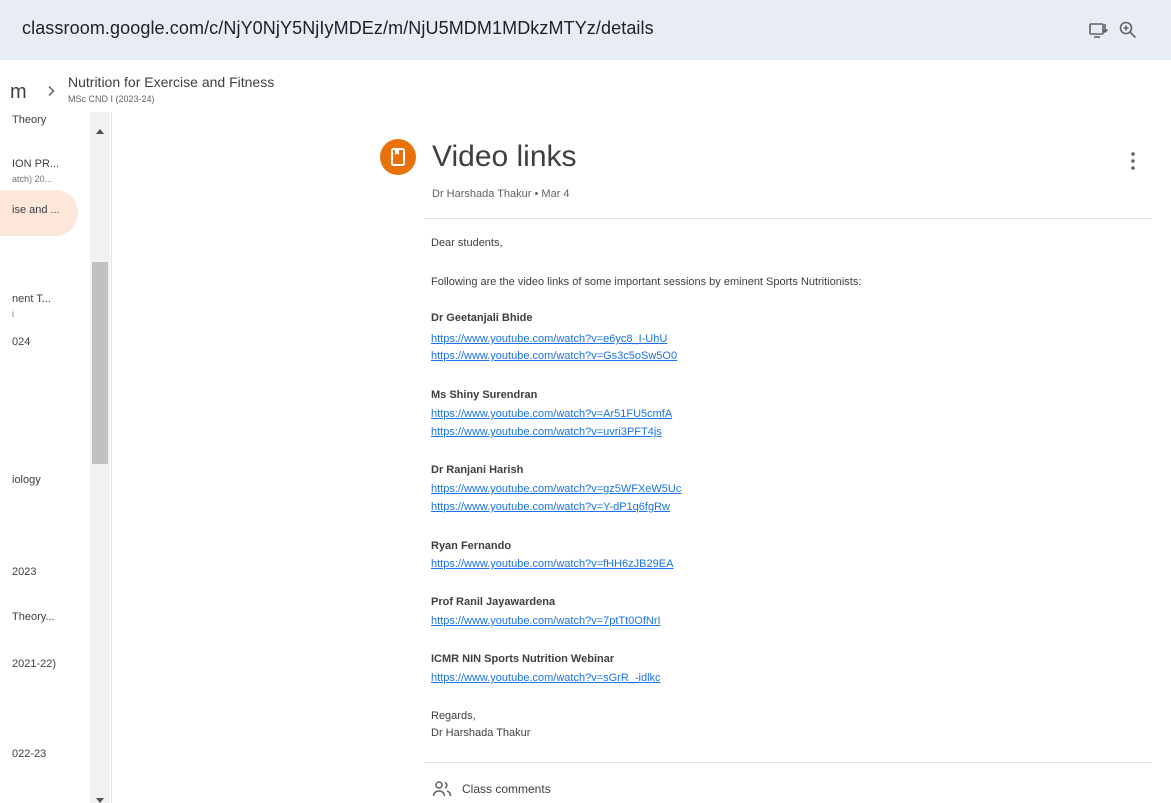 This screenshot has height=803, width=1171. I want to click on scroll-down-arrow-icon, so click(100, 797).